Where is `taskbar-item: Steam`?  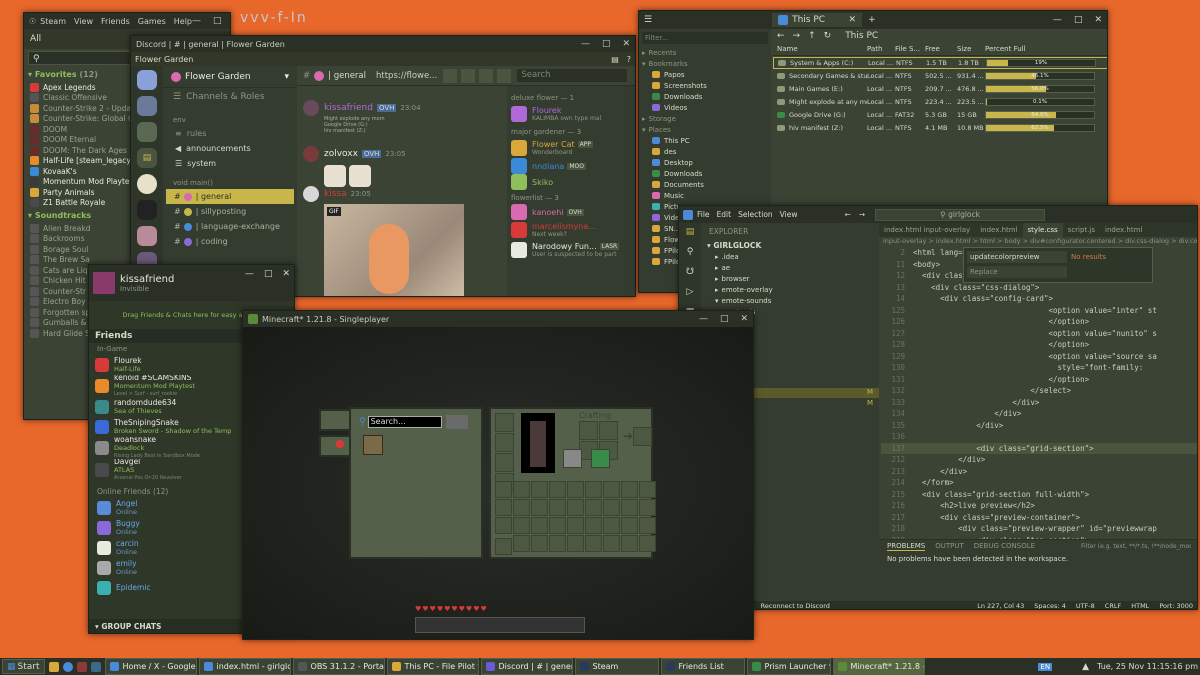
taskbar-item: Steam is located at coordinates (616, 666).